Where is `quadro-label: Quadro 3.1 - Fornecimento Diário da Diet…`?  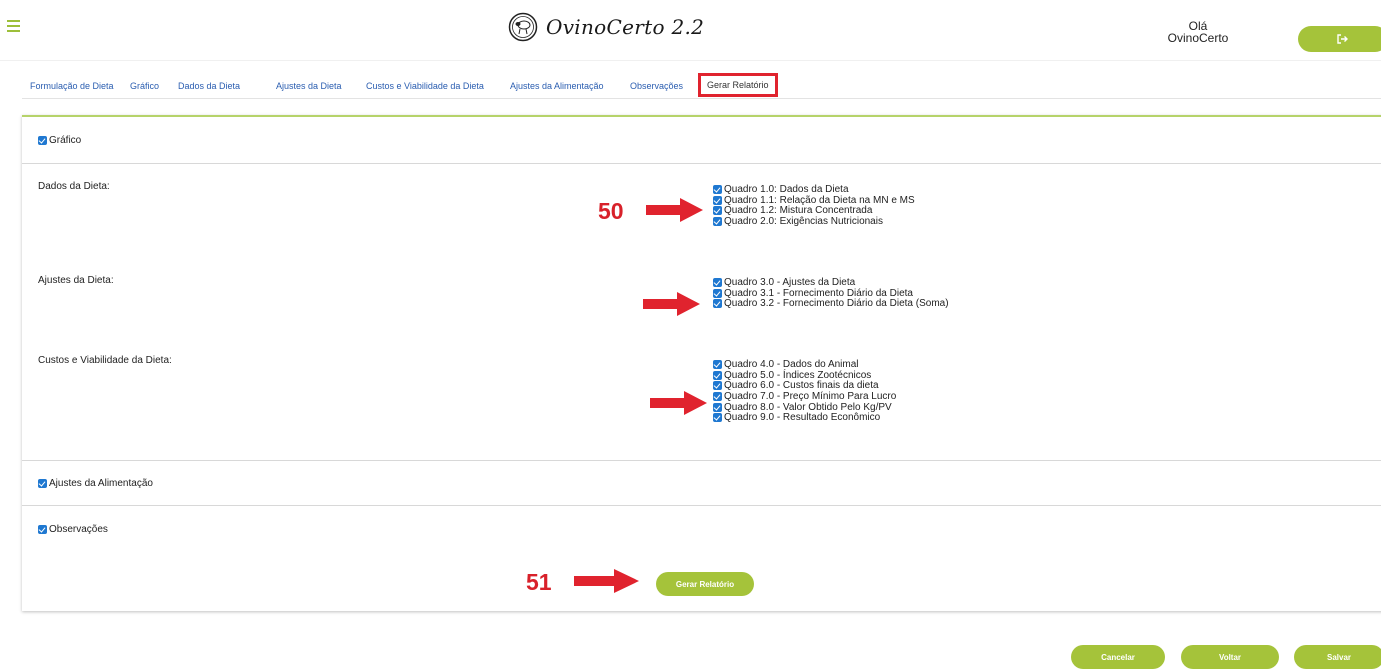
quadro-label: Quadro 3.1 - Fornecimento Diário da Diet… is located at coordinates (818, 293).